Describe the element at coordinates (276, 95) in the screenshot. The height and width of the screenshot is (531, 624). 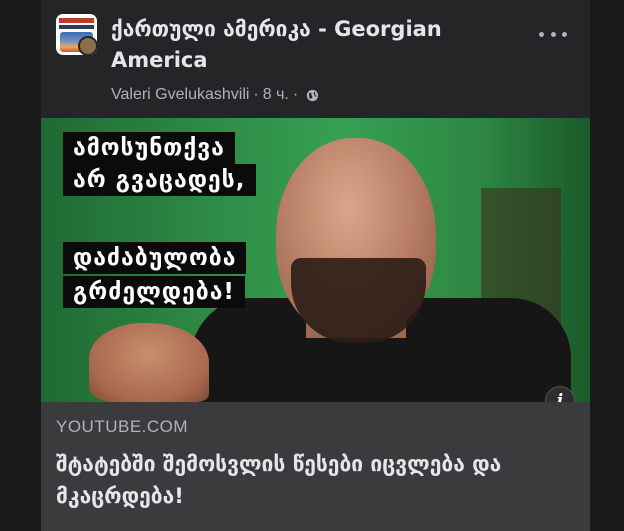
I see `post-timestamp: 8 ч.` at that location.